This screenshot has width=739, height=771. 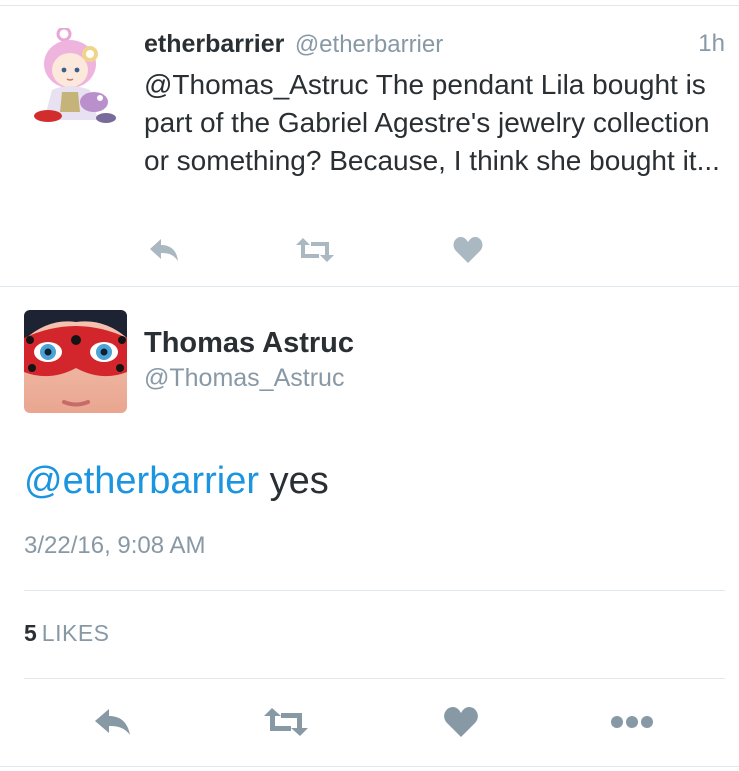 I want to click on tweet-time: 1h, so click(x=711, y=43).